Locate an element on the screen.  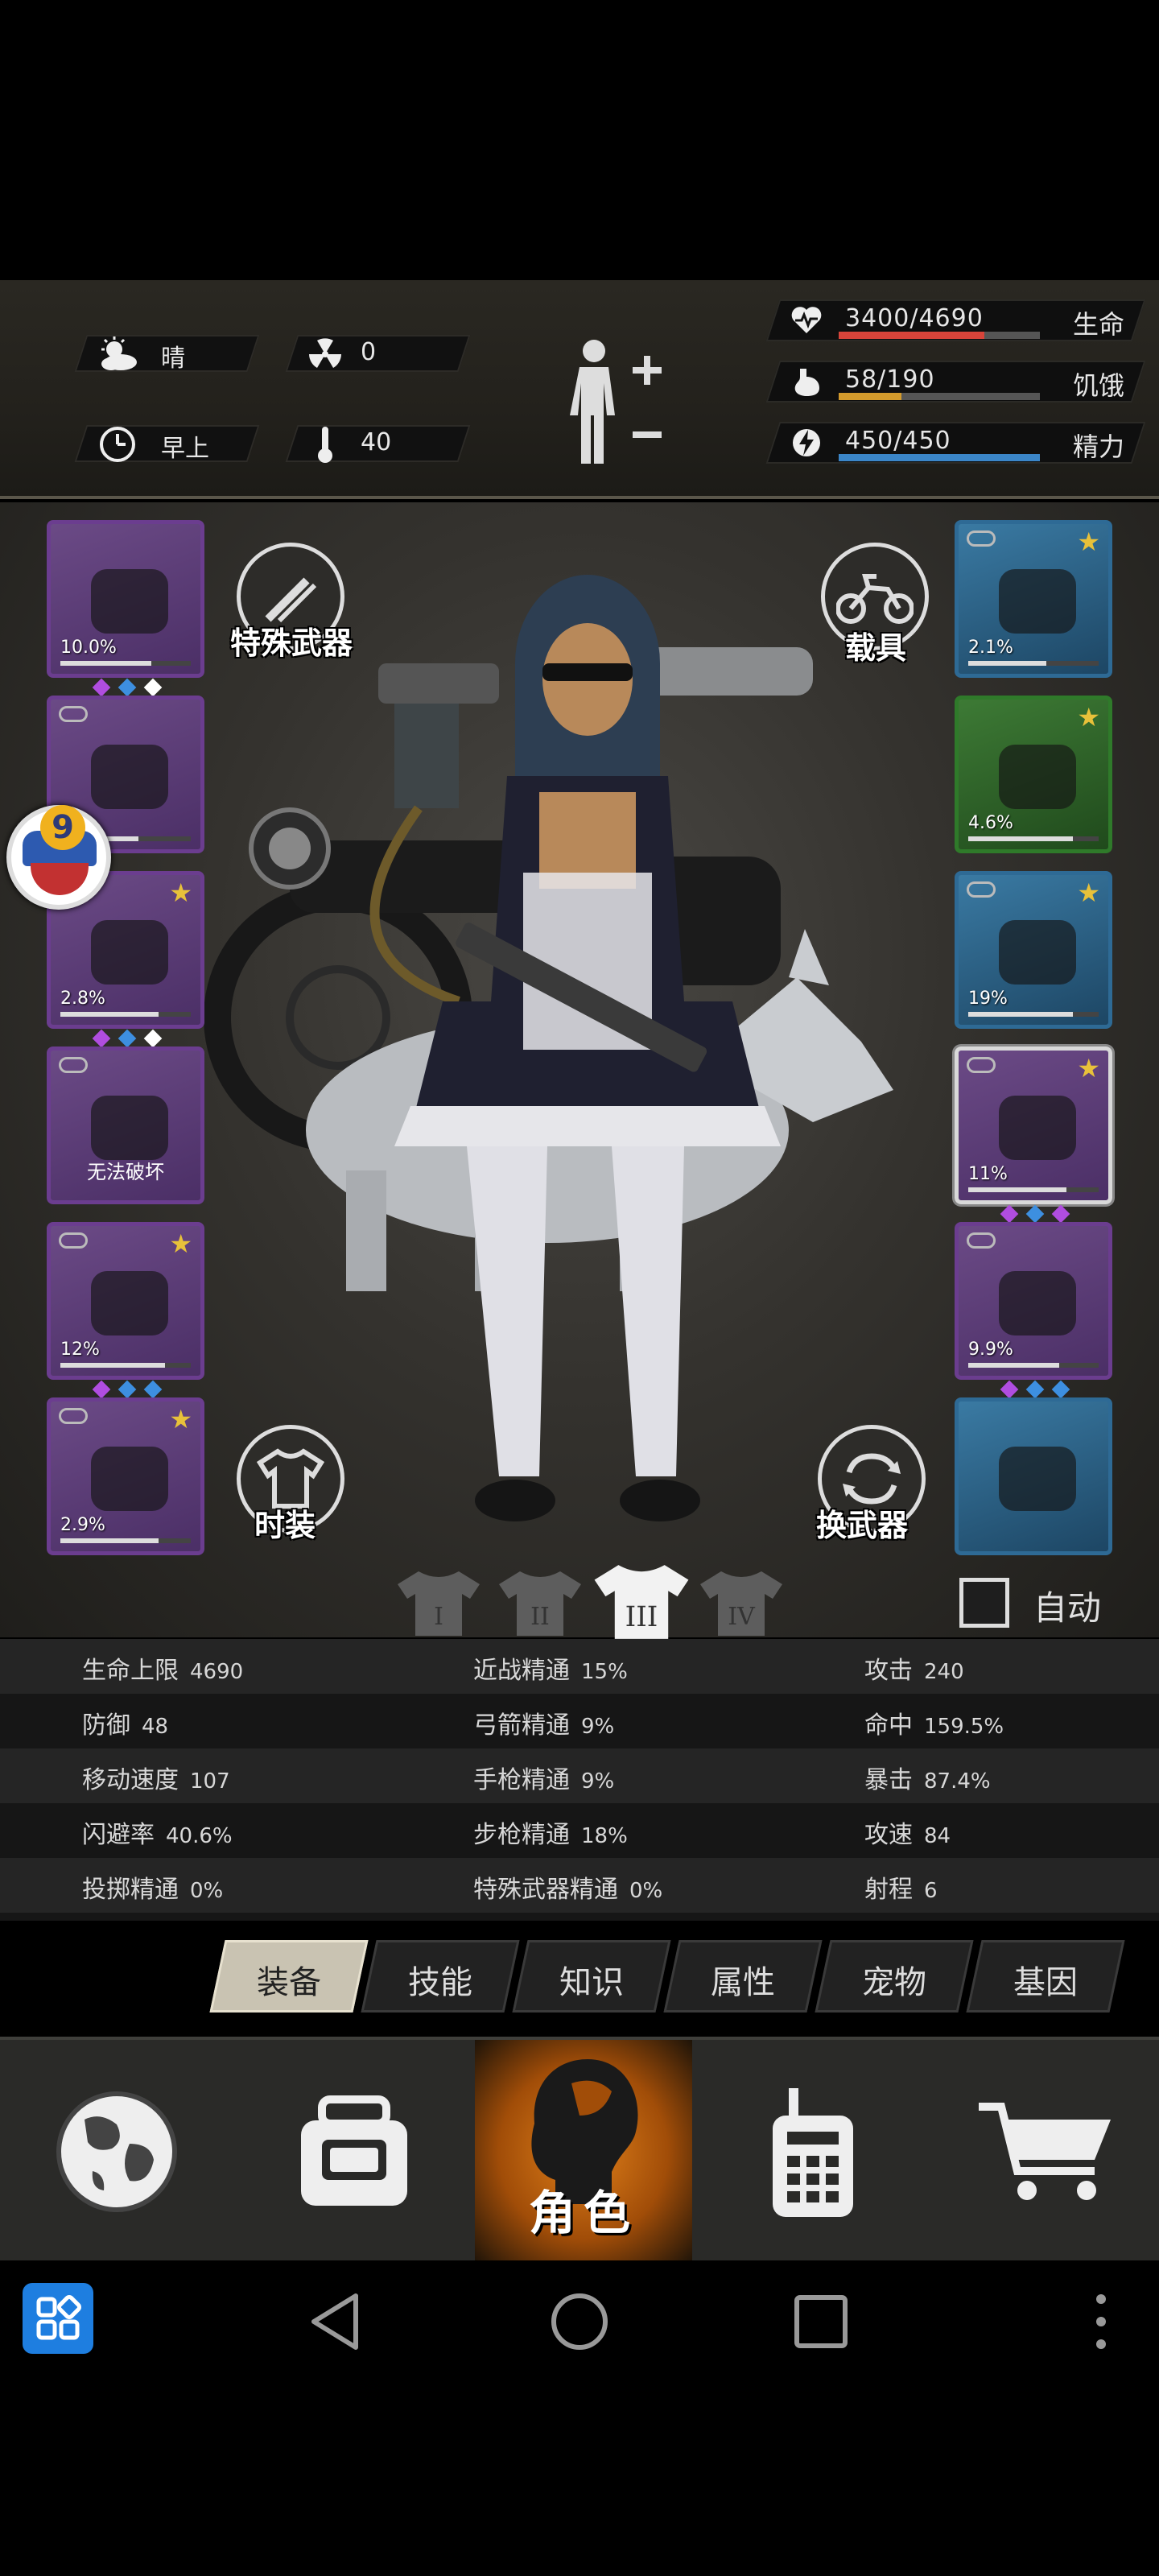
slot-percent: 10.0% is located at coordinates (88, 648).